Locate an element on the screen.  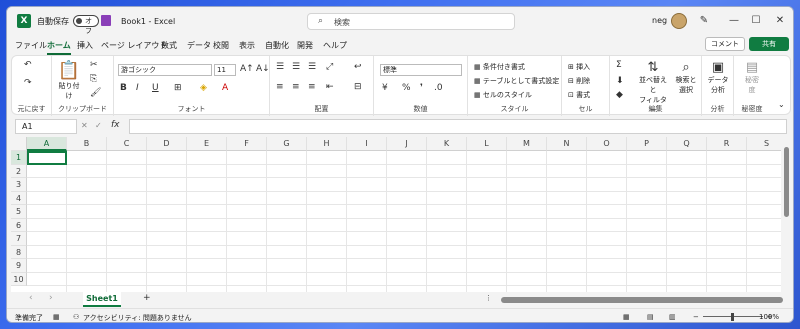
grow-font-icon: A↑ is located at coordinates (247, 69).